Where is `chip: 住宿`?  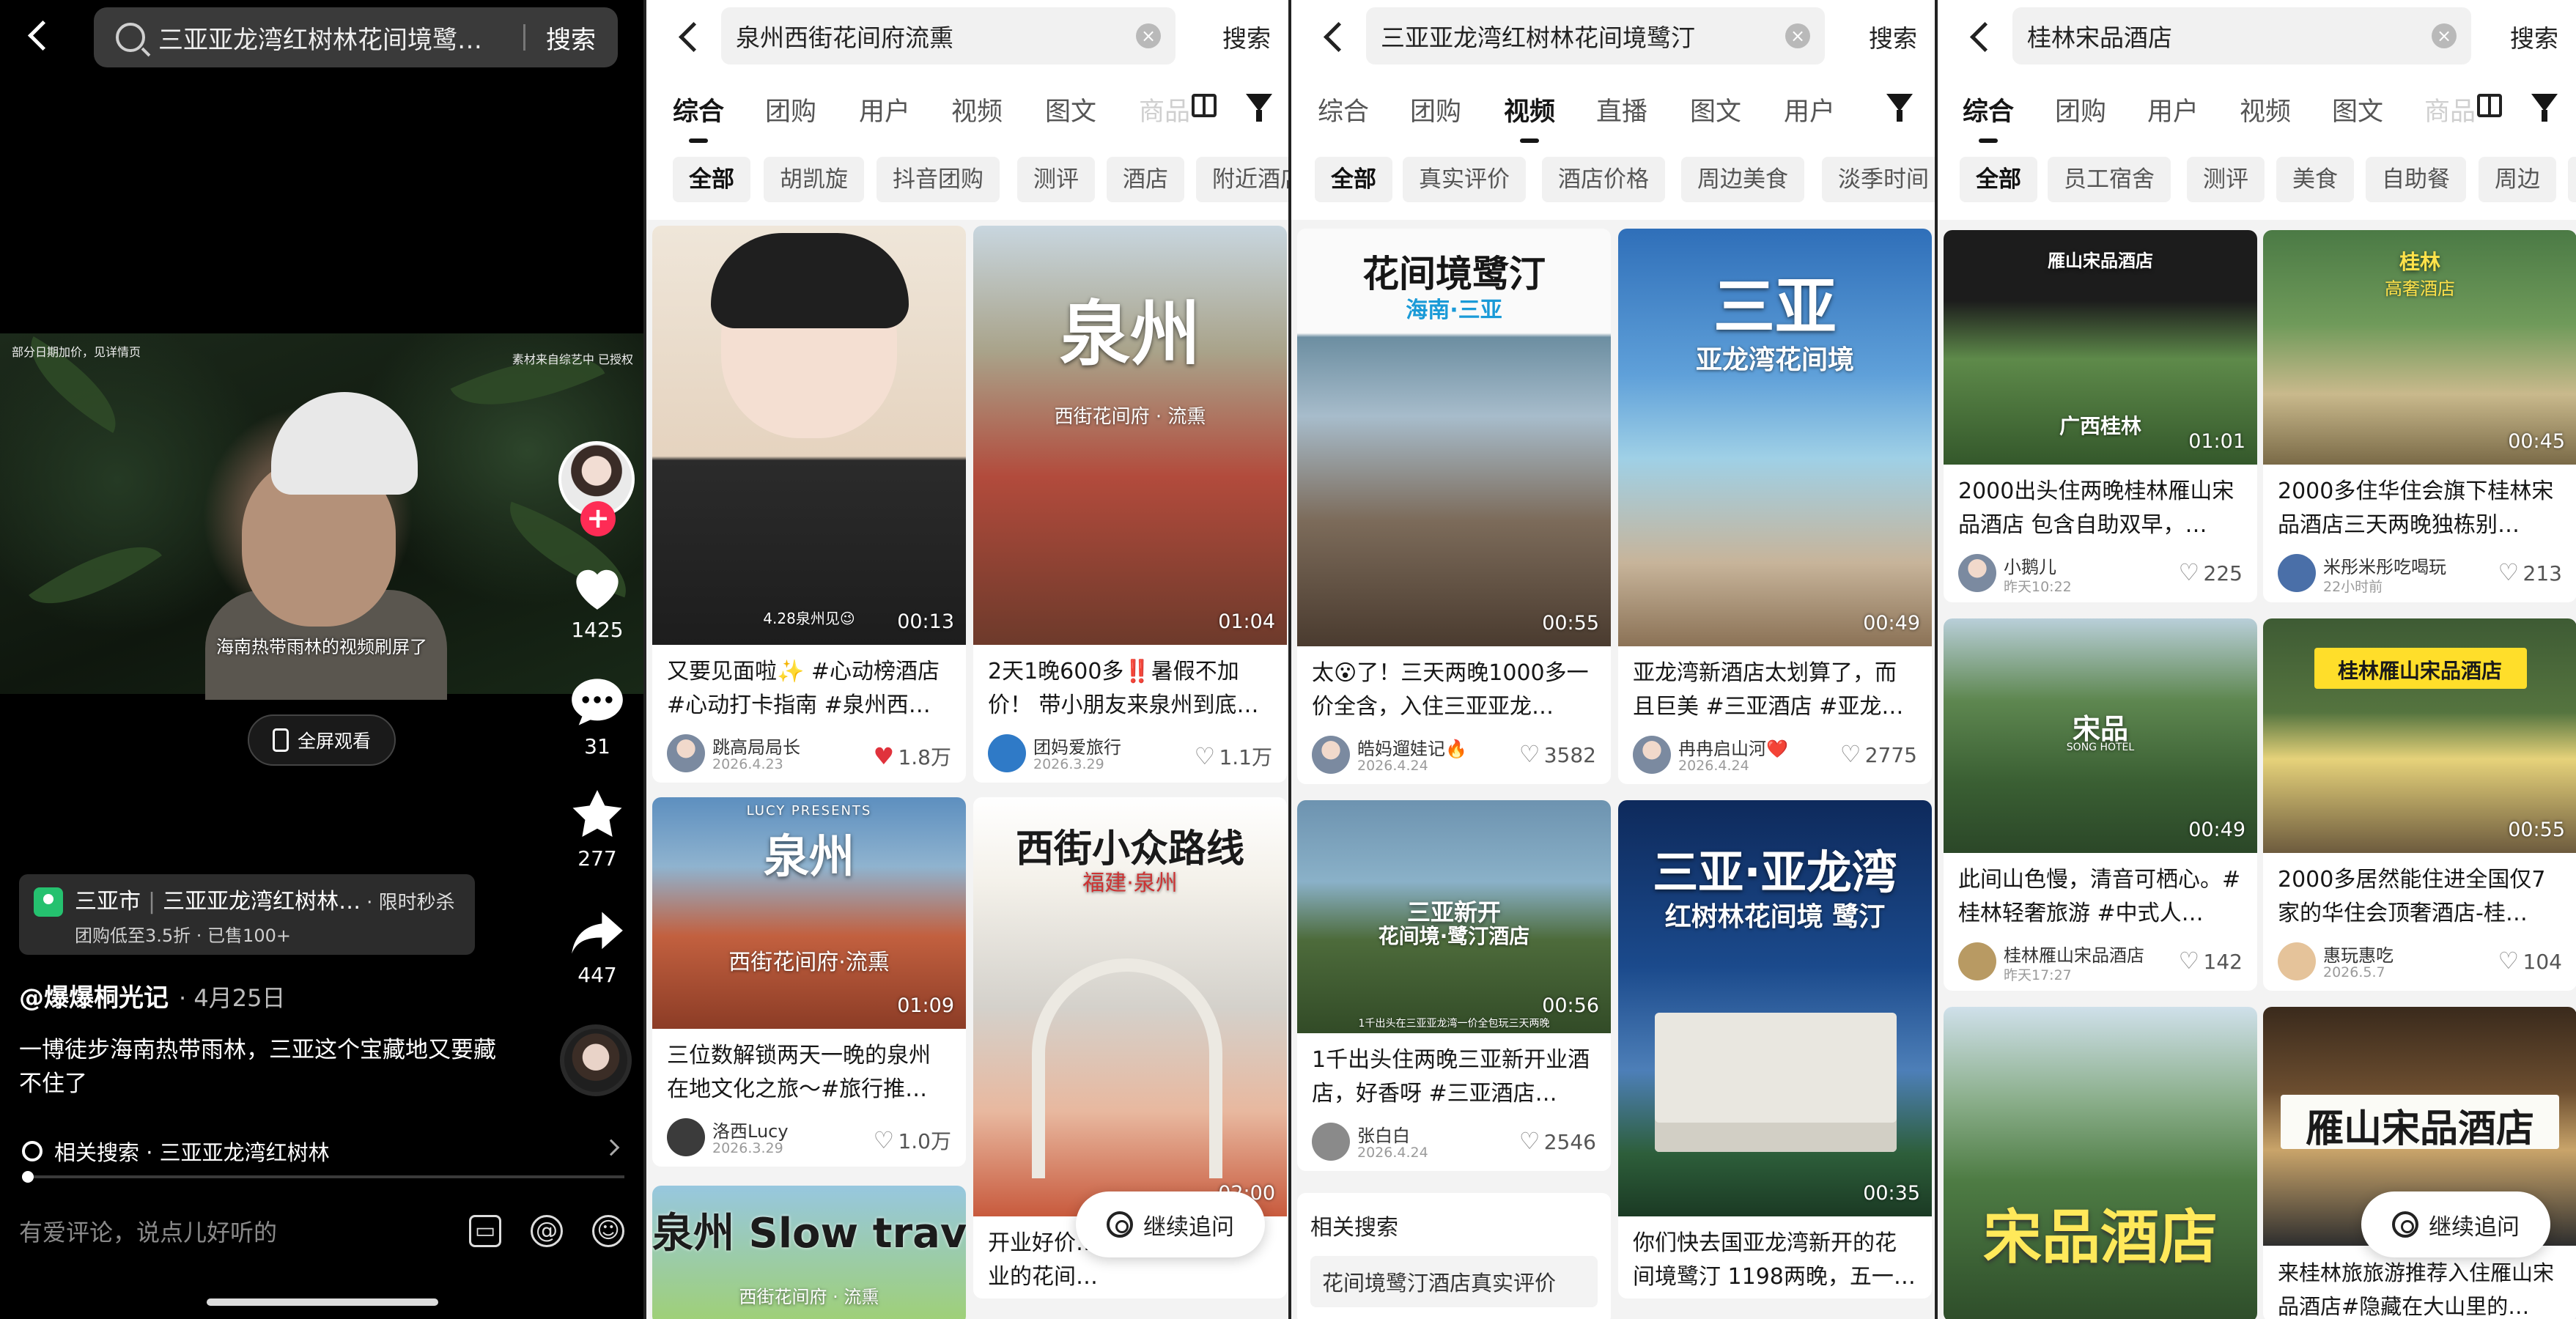
chip: 住宿 is located at coordinates (2572, 179).